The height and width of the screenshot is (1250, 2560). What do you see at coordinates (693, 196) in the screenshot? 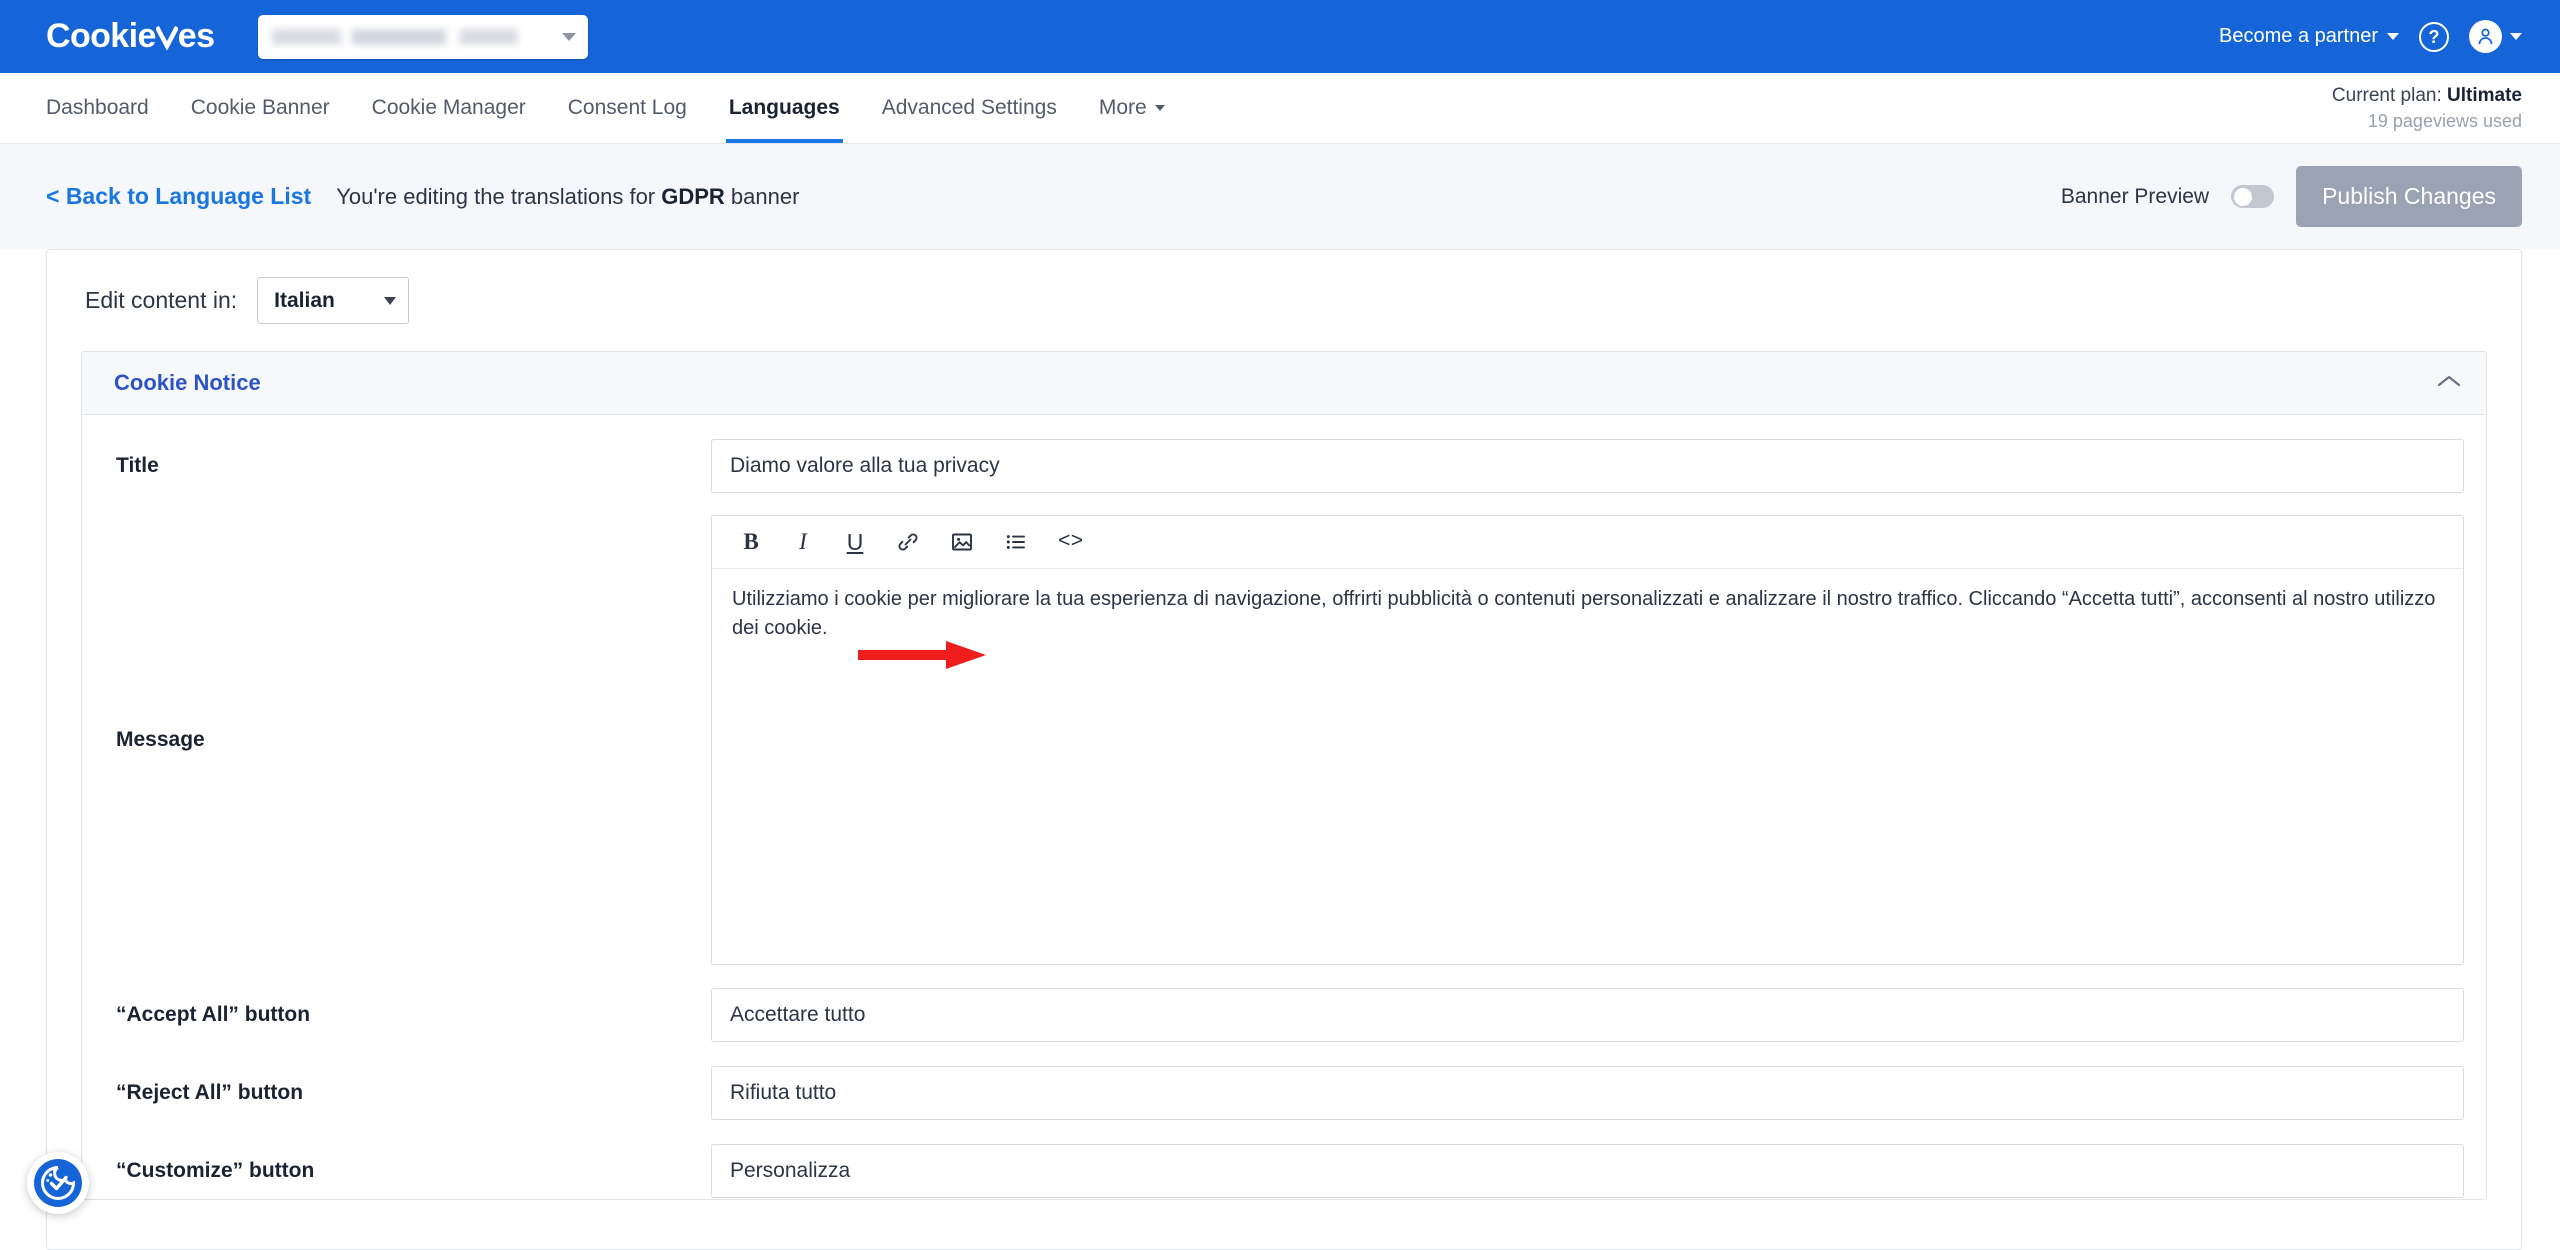
I see `editing-banner-name: GDPR` at bounding box center [693, 196].